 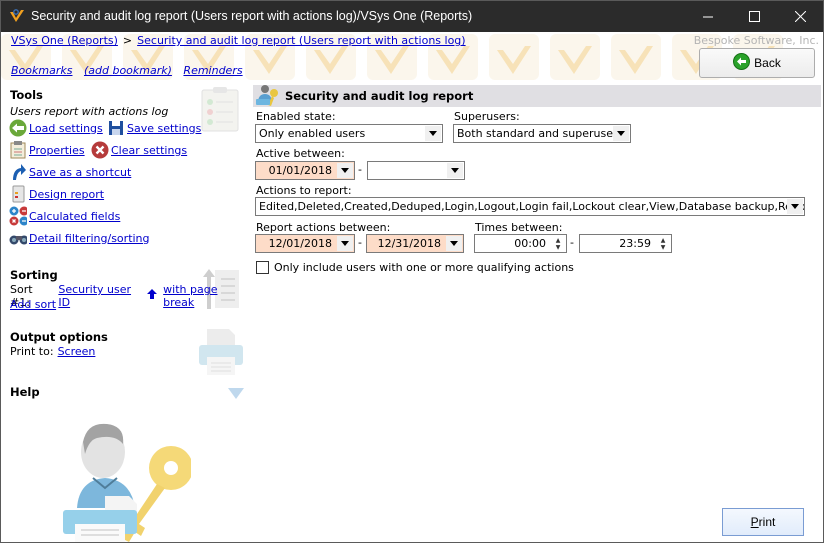 What do you see at coordinates (296, 116) in the screenshot?
I see `enabled-state-label: Enabled state:` at bounding box center [296, 116].